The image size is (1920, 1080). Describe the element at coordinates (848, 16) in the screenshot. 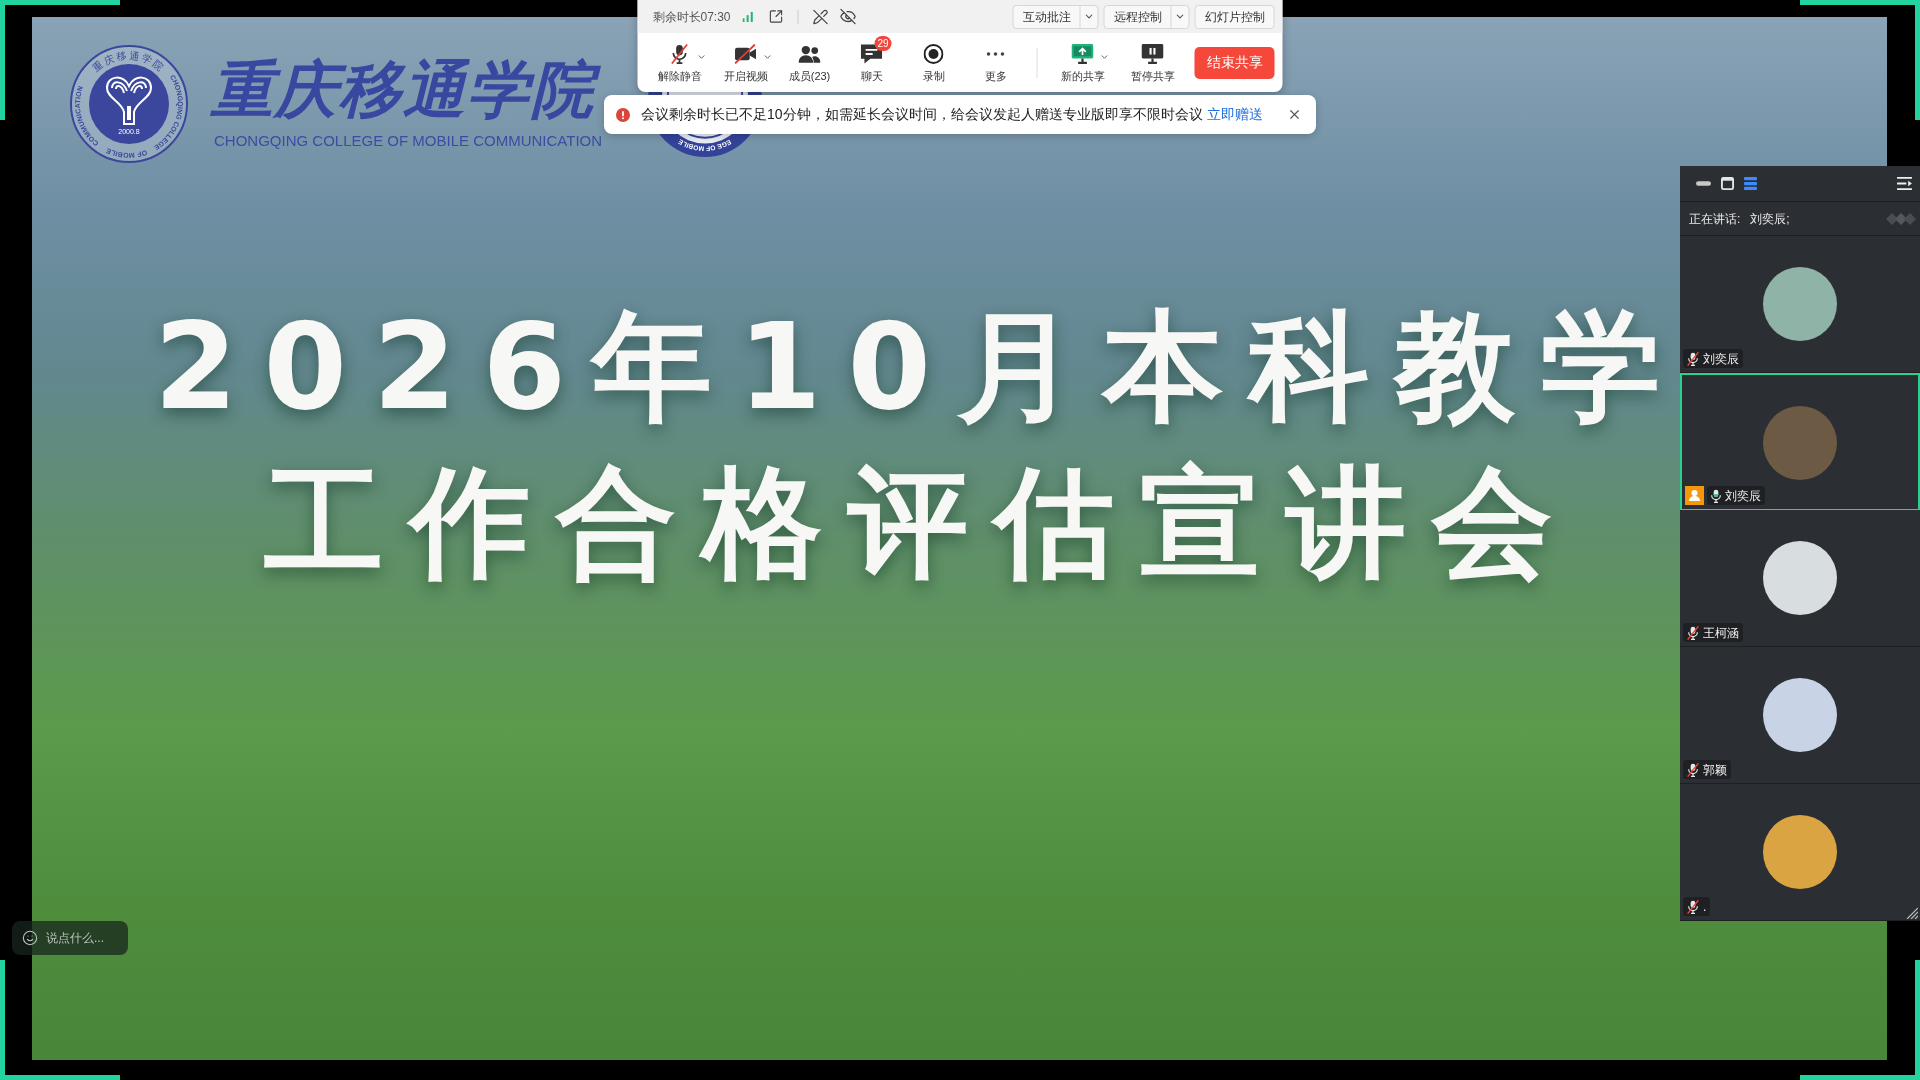

I see `eye-off-icon` at that location.